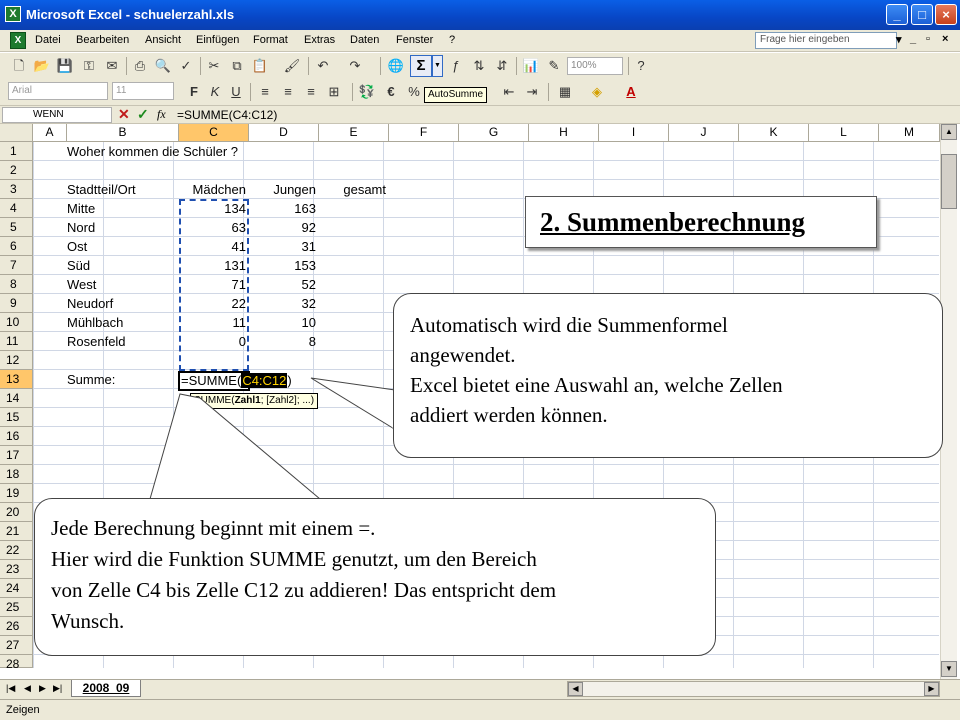 This screenshot has height=720, width=960. I want to click on chart-icon: 📊, so click(531, 66).